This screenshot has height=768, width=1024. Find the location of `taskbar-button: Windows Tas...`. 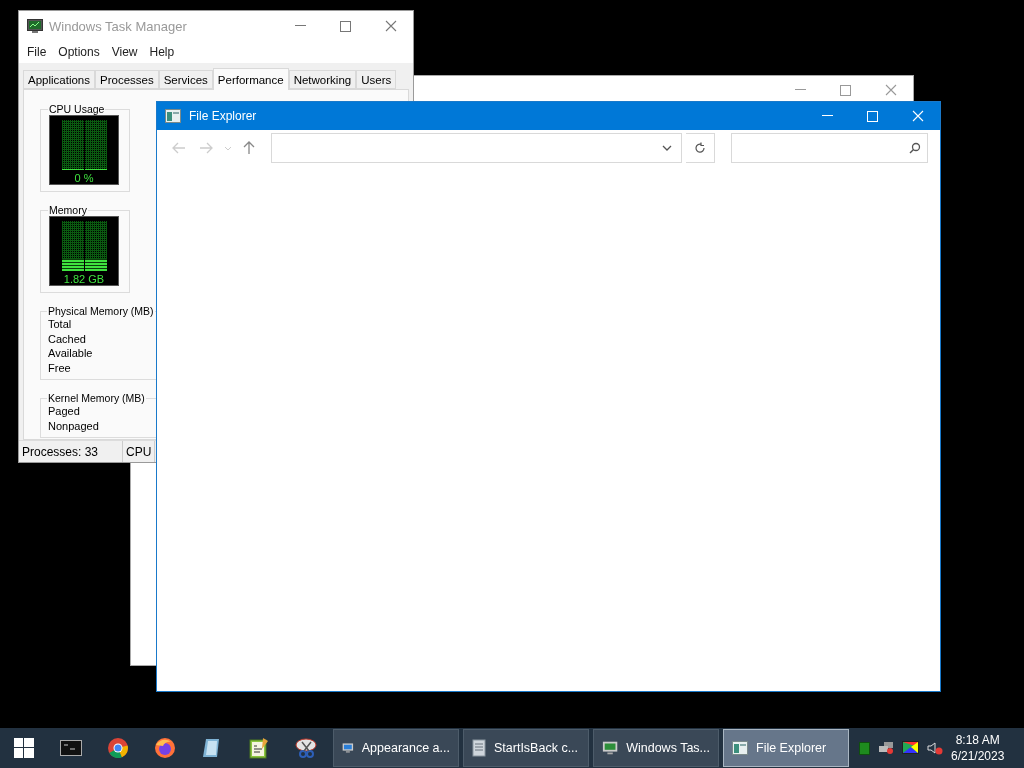

taskbar-button: Windows Tas... is located at coordinates (656, 748).